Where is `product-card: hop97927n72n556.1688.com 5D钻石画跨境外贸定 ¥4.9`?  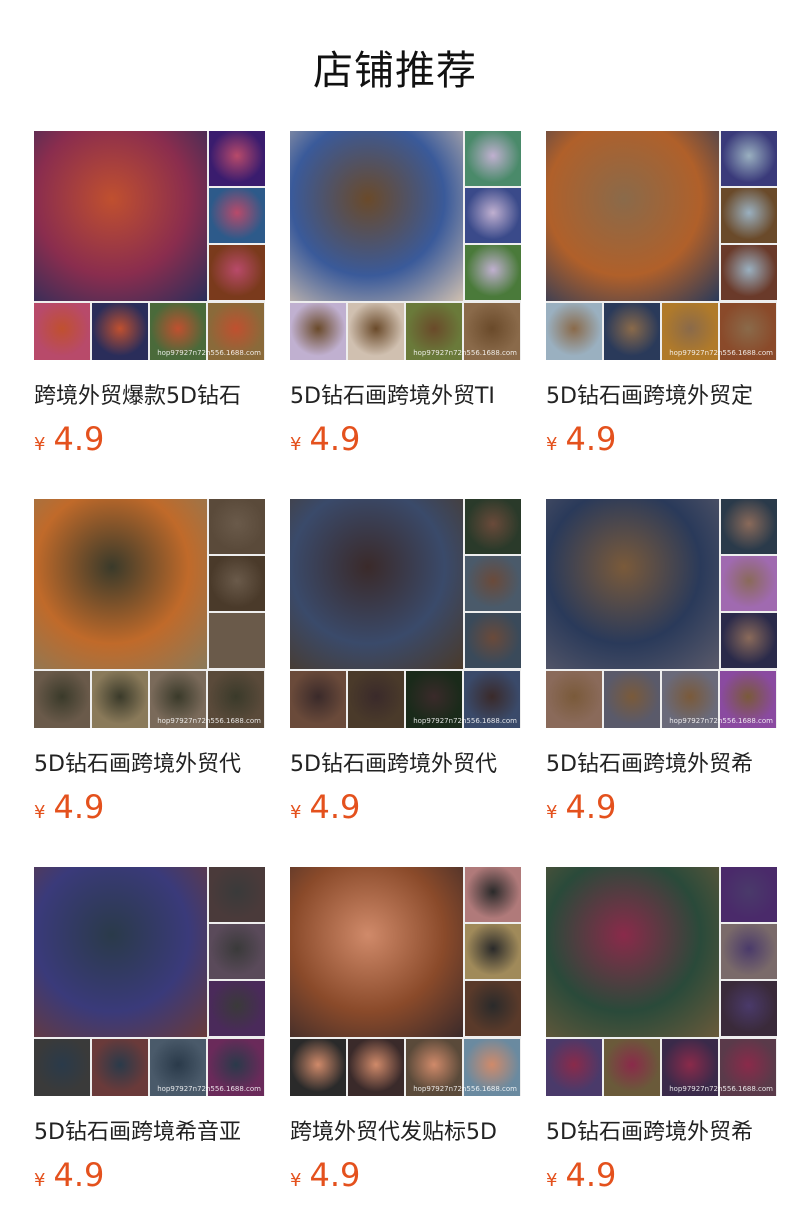
product-card: hop97927n72n556.1688.com 5D钻石画跨境外贸定 ¥4.9 is located at coordinates (662, 294).